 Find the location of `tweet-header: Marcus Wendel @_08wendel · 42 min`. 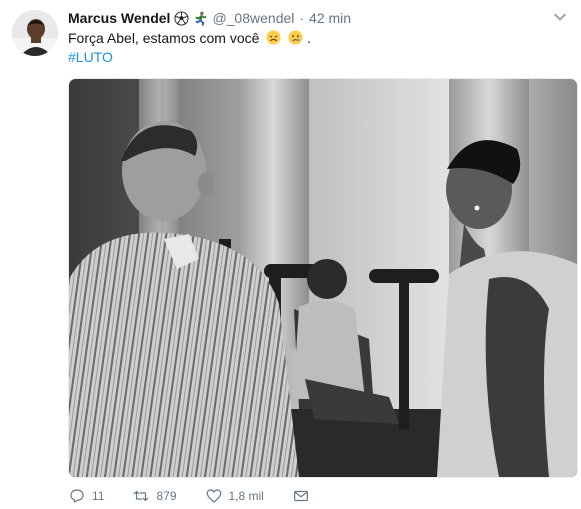

tweet-header: Marcus Wendel @_08wendel · 42 min is located at coordinates (209, 18).